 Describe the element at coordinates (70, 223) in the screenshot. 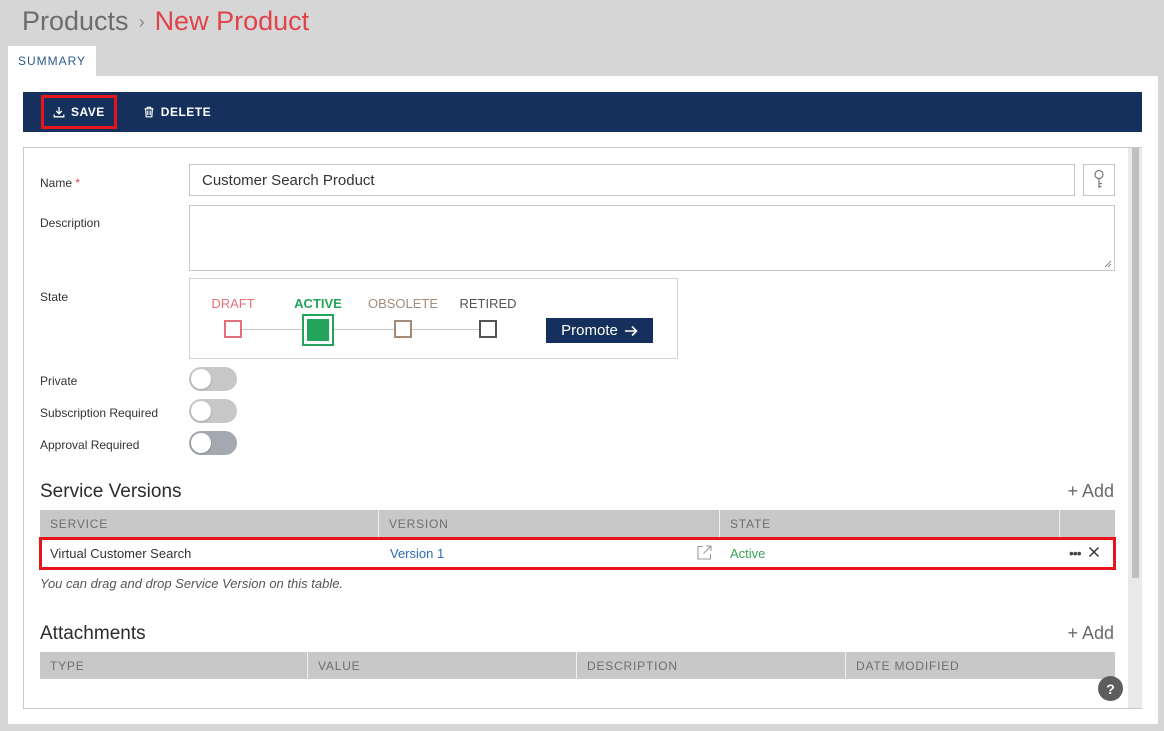

I see `description-label: Description` at that location.